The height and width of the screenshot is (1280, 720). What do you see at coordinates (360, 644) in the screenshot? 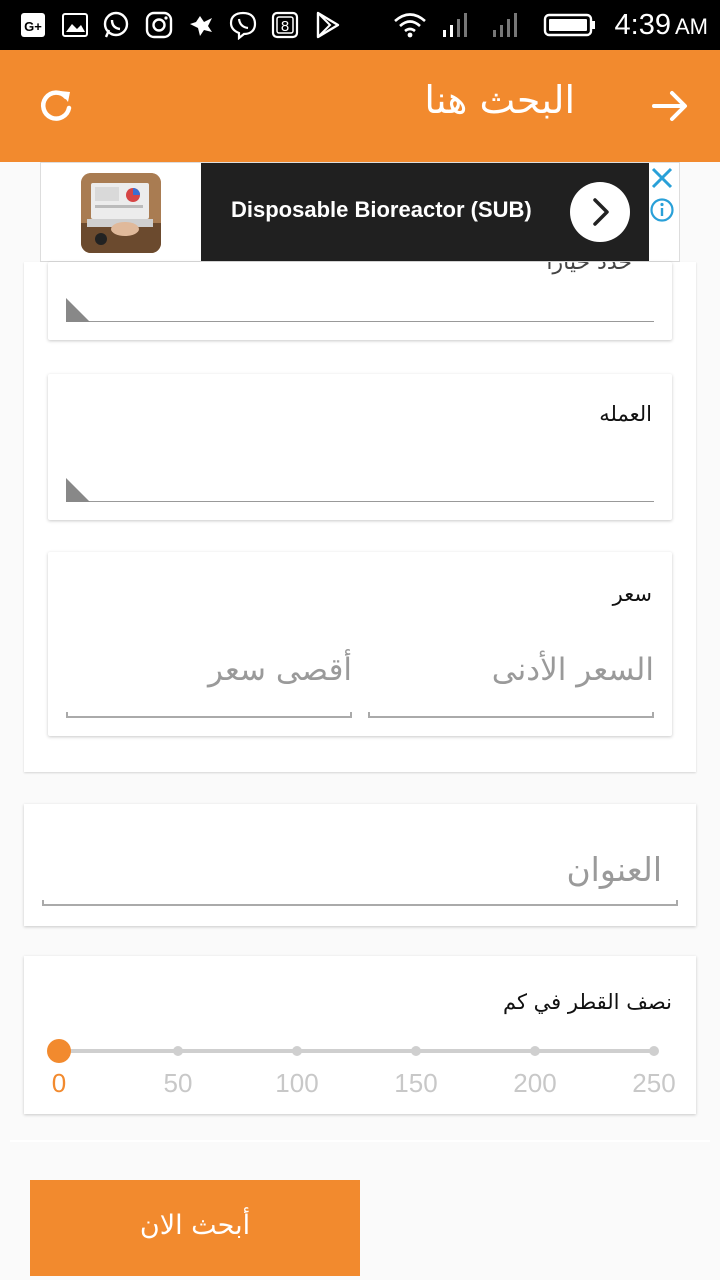
I see `price-card: سعر السعر الأدنى أقصى سعر` at bounding box center [360, 644].